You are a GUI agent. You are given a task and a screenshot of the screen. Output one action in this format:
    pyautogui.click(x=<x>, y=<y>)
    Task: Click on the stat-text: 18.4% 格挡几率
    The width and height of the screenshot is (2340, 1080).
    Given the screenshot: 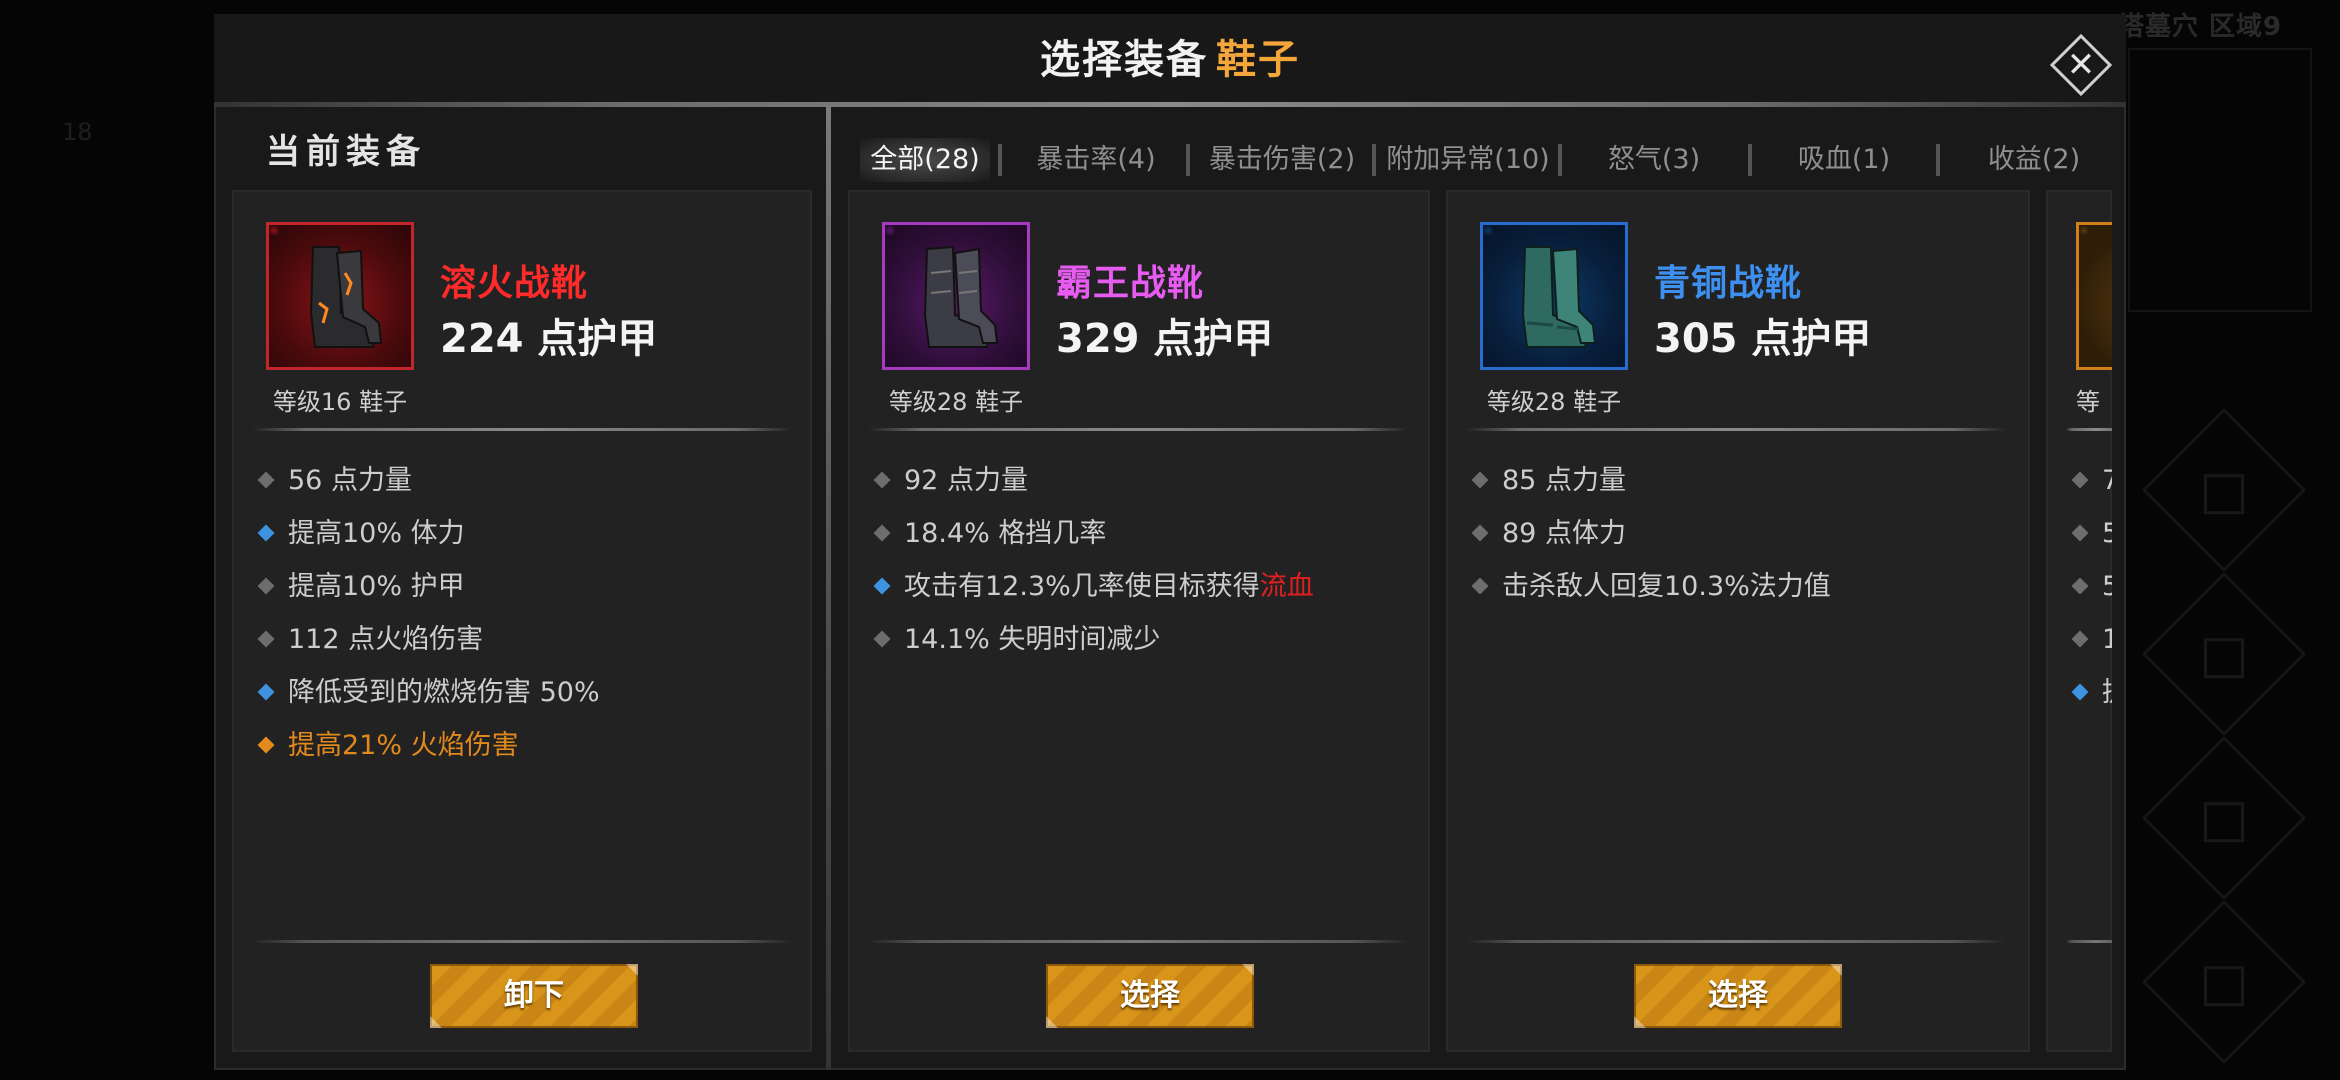 What is the action you would take?
    pyautogui.click(x=1005, y=533)
    